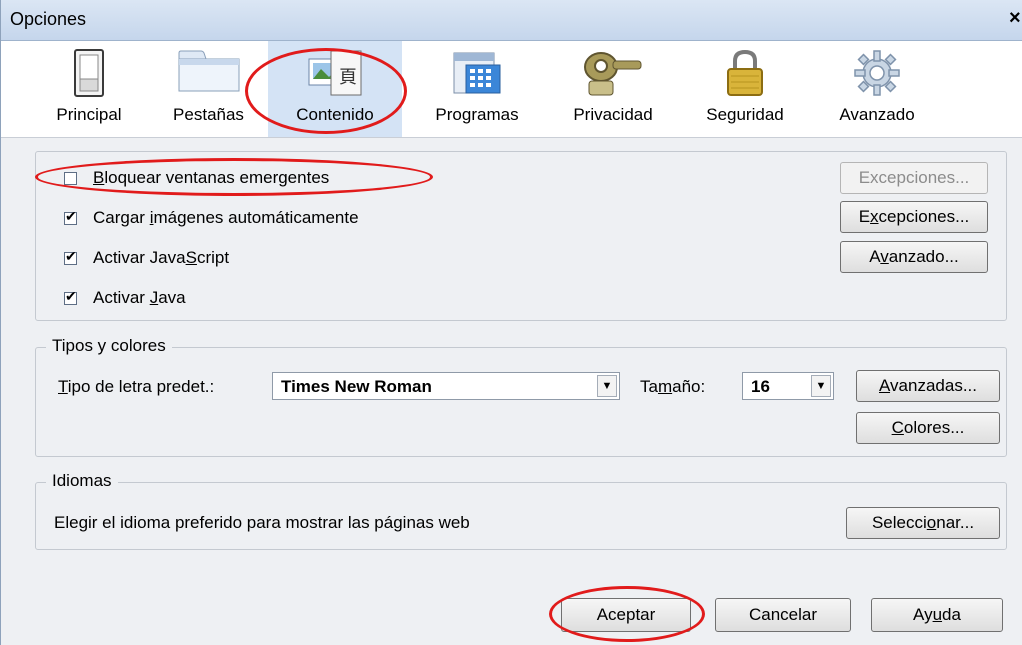  I want to click on images-checkbox-row: Cargar imágenes automáticamente, so click(211, 218).